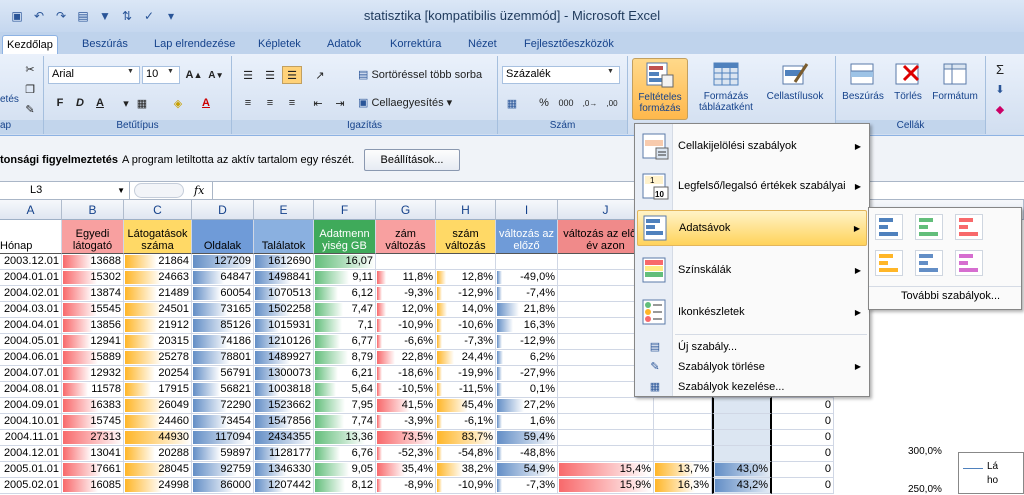 Image resolution: width=1024 pixels, height=495 pixels. I want to click on cell: -7,4%, so click(527, 294).